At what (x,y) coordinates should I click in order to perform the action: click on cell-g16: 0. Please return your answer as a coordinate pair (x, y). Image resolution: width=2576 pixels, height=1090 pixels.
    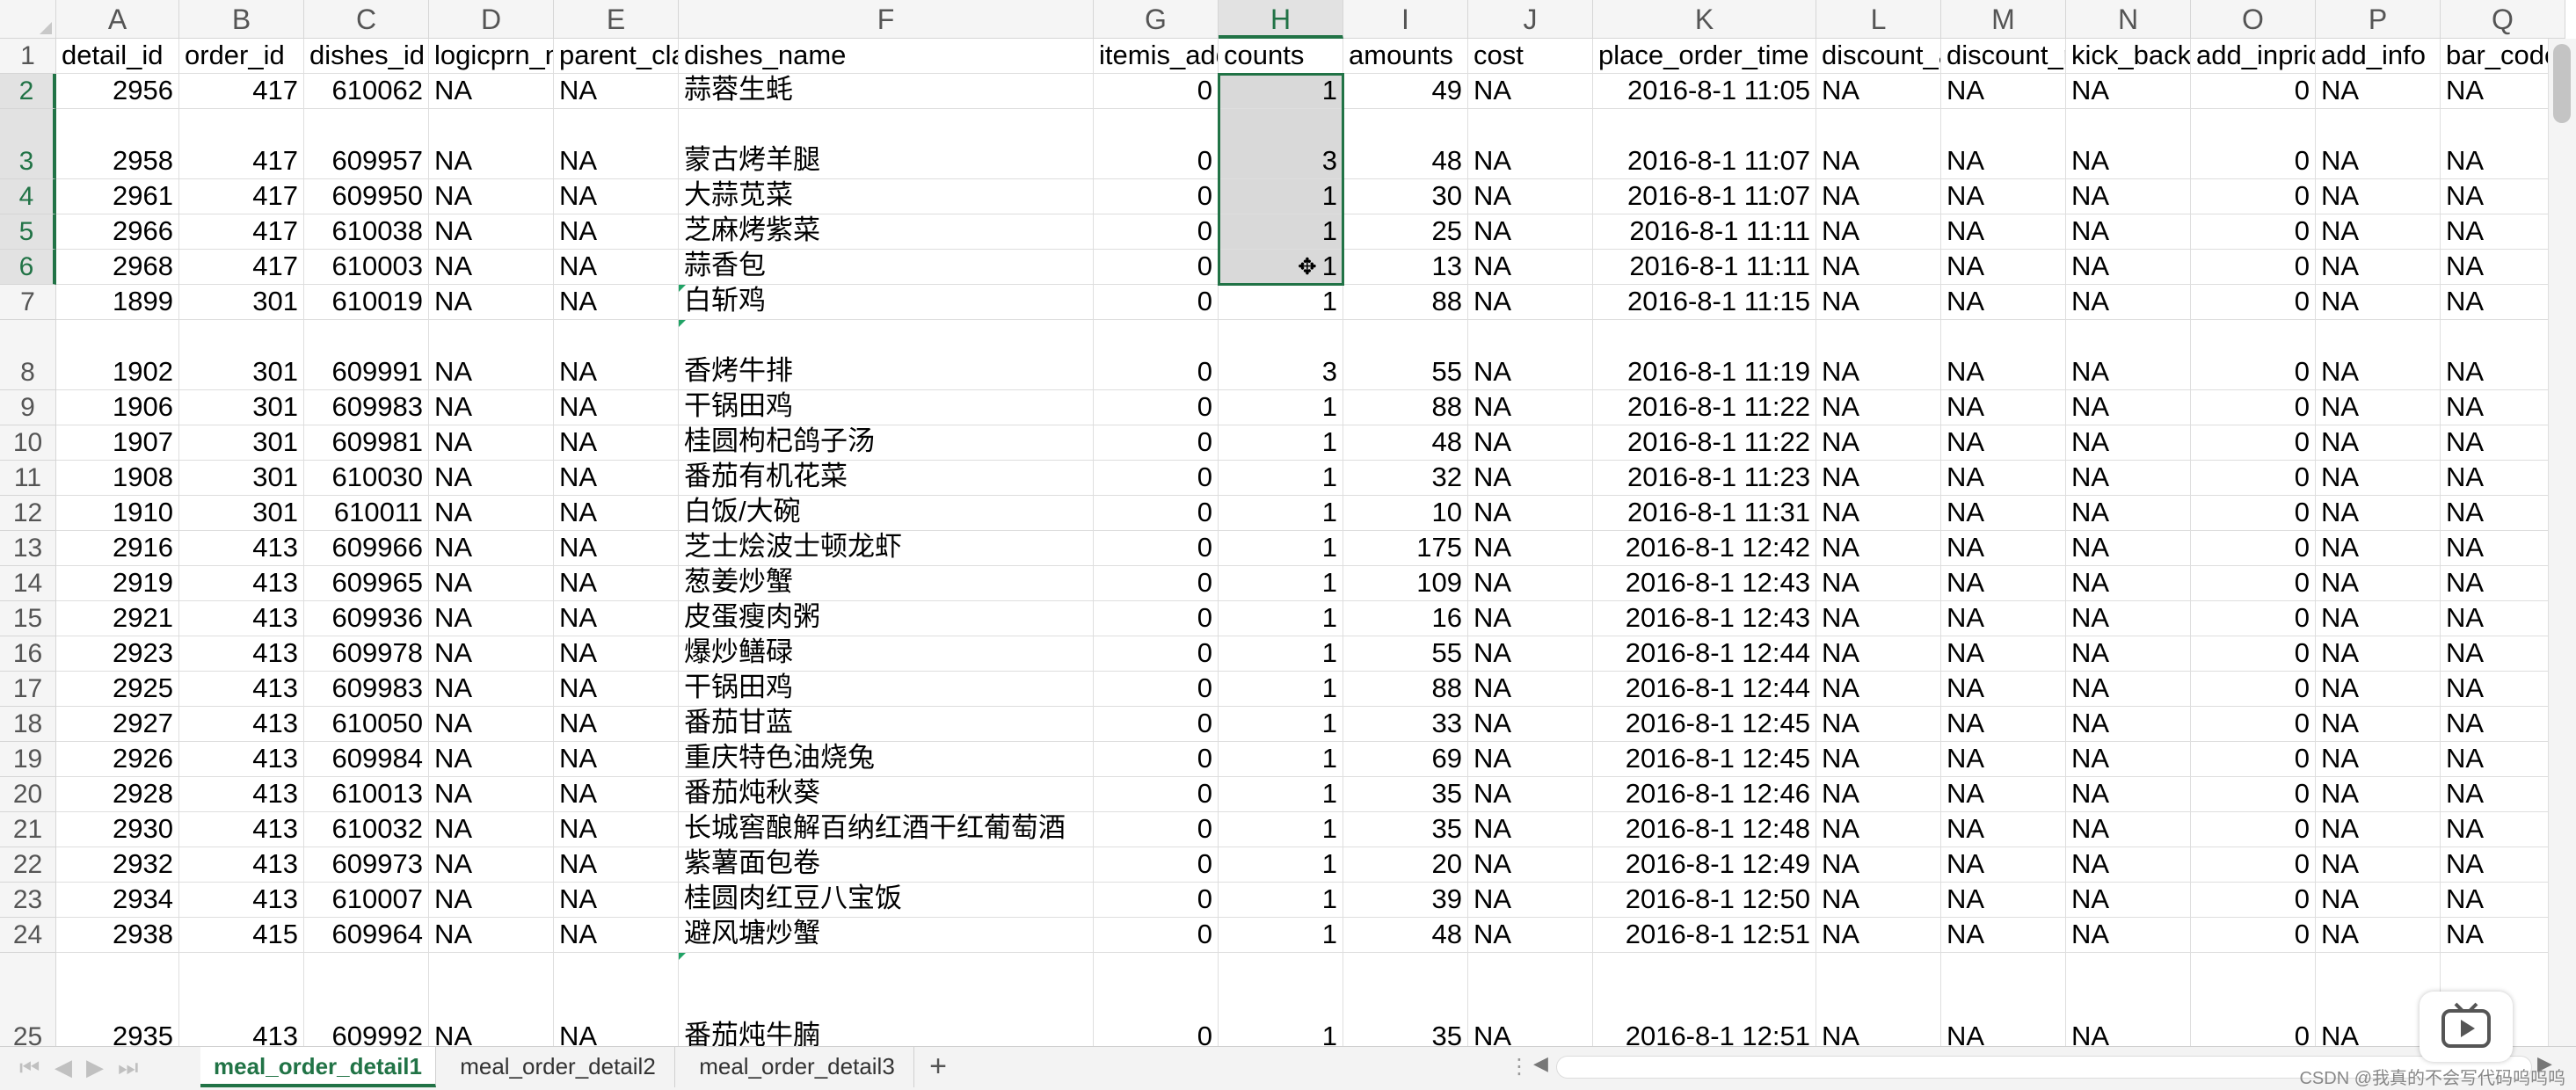
    Looking at the image, I should click on (1156, 654).